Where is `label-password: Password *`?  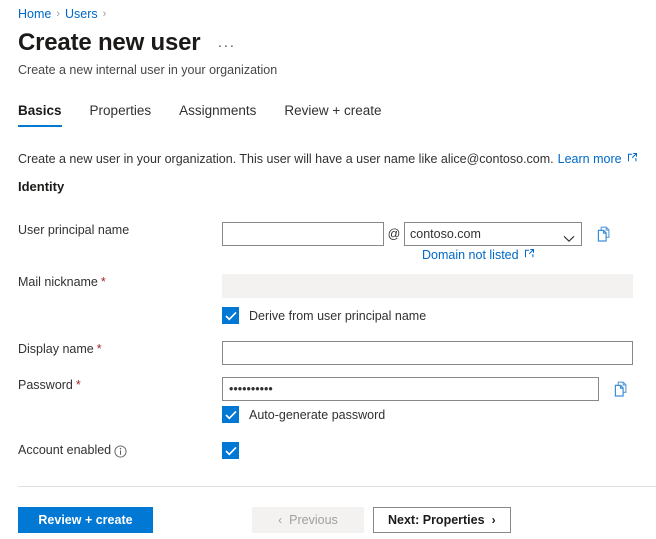 label-password: Password * is located at coordinates (111, 385).